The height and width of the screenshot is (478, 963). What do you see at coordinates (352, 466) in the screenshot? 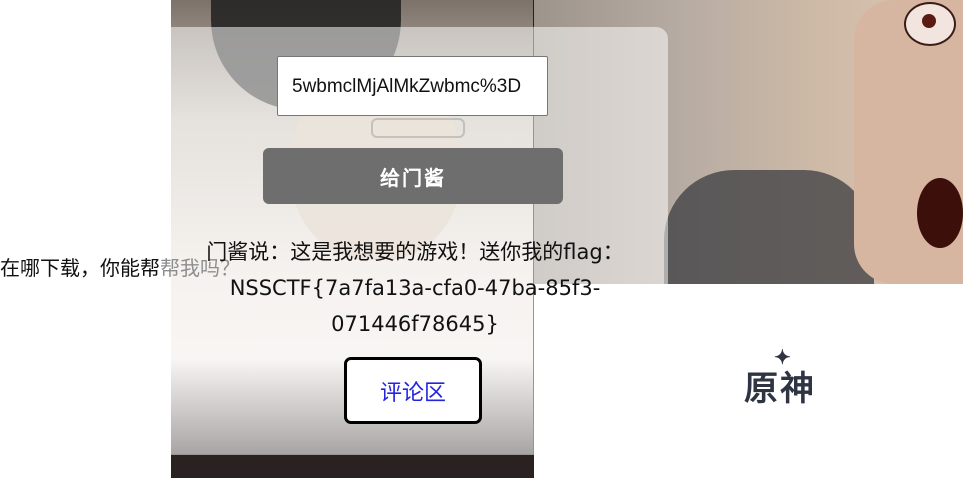
I see `photo-bottom-strip` at bounding box center [352, 466].